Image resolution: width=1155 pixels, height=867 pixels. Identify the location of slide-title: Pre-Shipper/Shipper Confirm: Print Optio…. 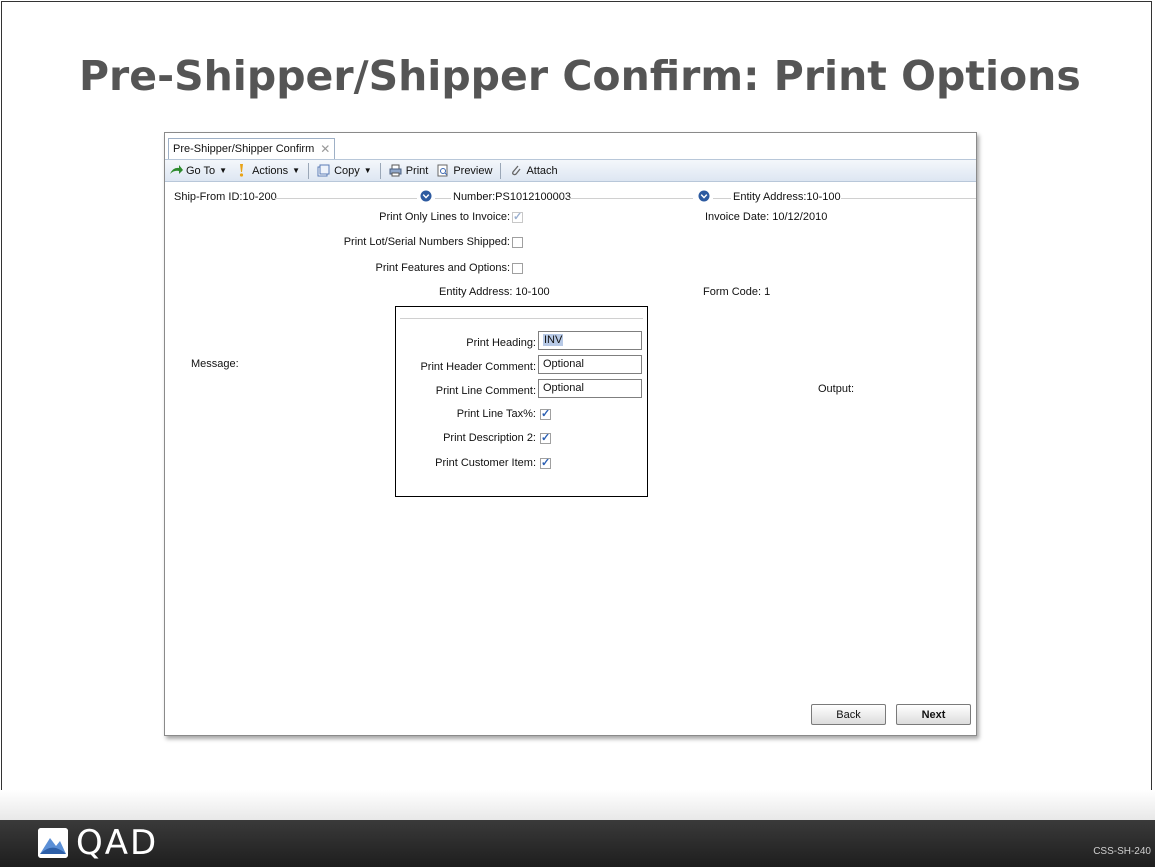
(580, 76).